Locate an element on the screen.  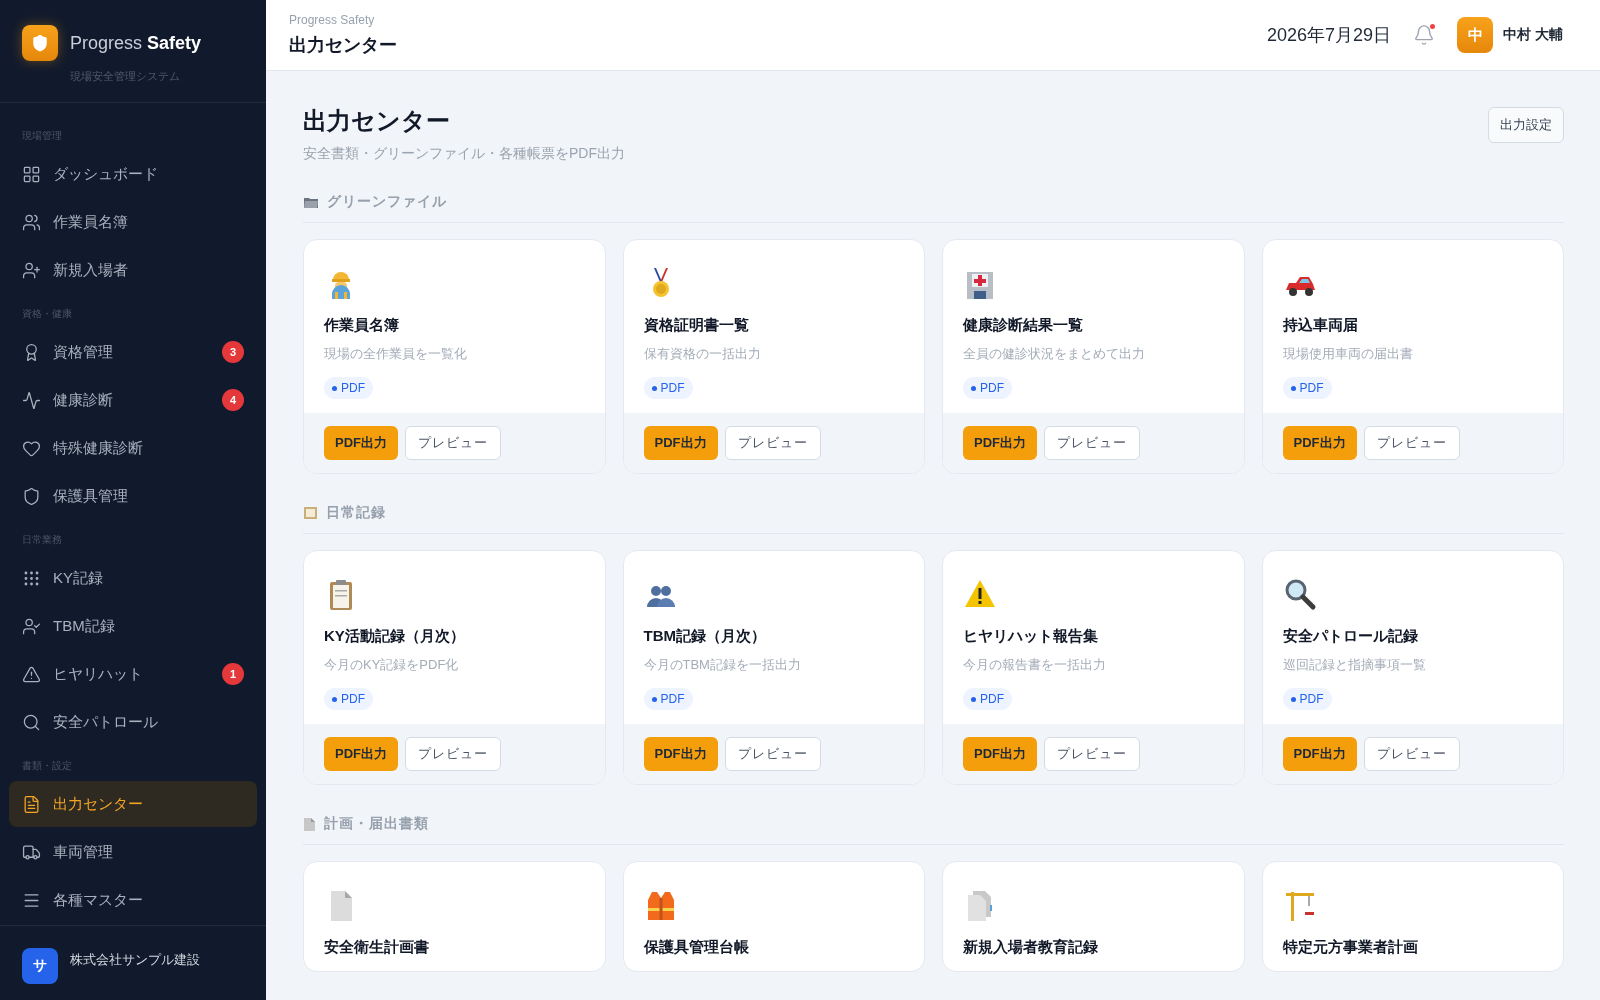
card-title: ヒヤリハット報告集 is located at coordinates (1030, 636).